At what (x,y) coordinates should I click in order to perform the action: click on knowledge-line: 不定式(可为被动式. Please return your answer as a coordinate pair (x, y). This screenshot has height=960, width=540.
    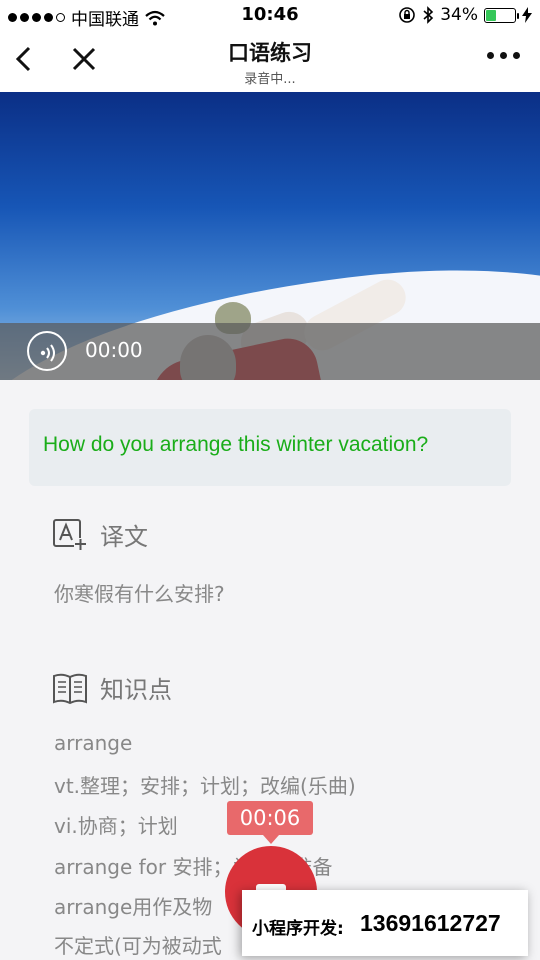
    Looking at the image, I should click on (138, 946).